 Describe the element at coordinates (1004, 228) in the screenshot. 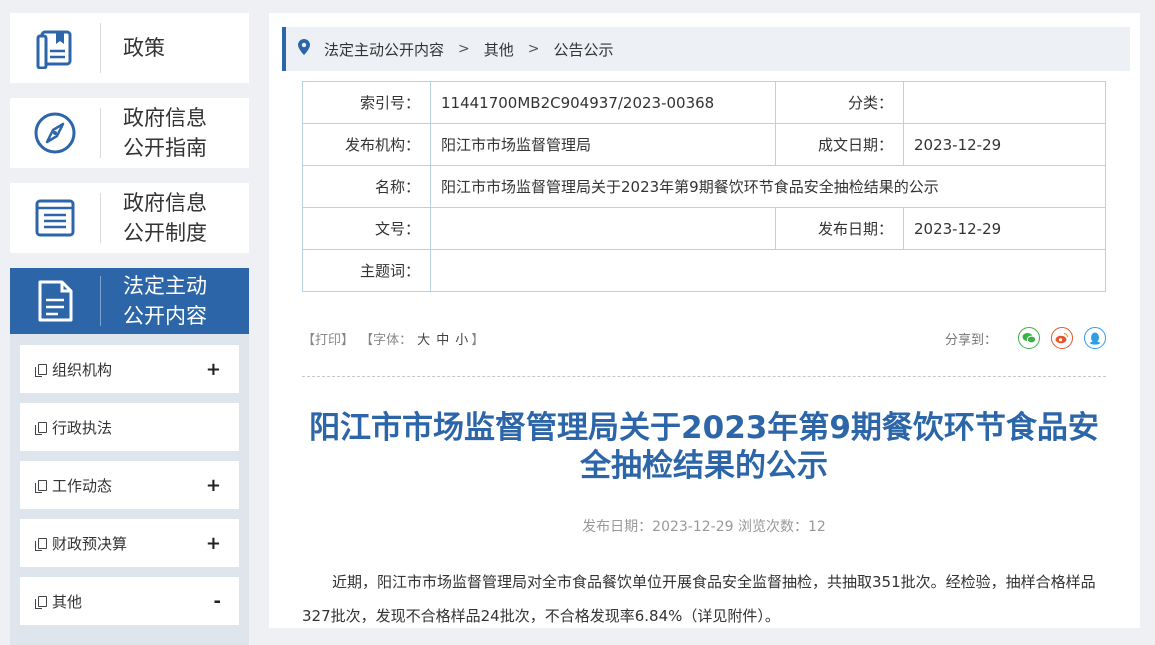

I see `publish-date-value: 2023-12-29` at that location.